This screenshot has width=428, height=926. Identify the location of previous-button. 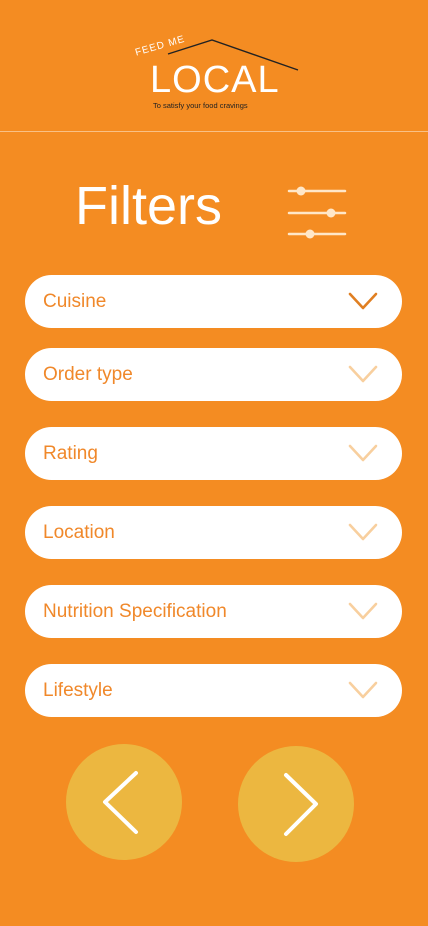
(124, 802).